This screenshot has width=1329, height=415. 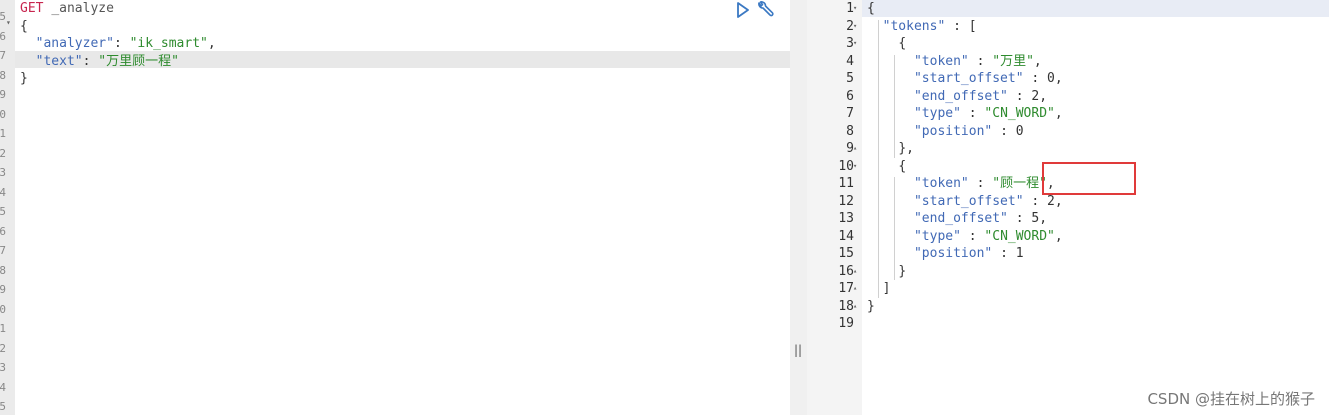 What do you see at coordinates (846, 323) in the screenshot?
I see `line-number: 19` at bounding box center [846, 323].